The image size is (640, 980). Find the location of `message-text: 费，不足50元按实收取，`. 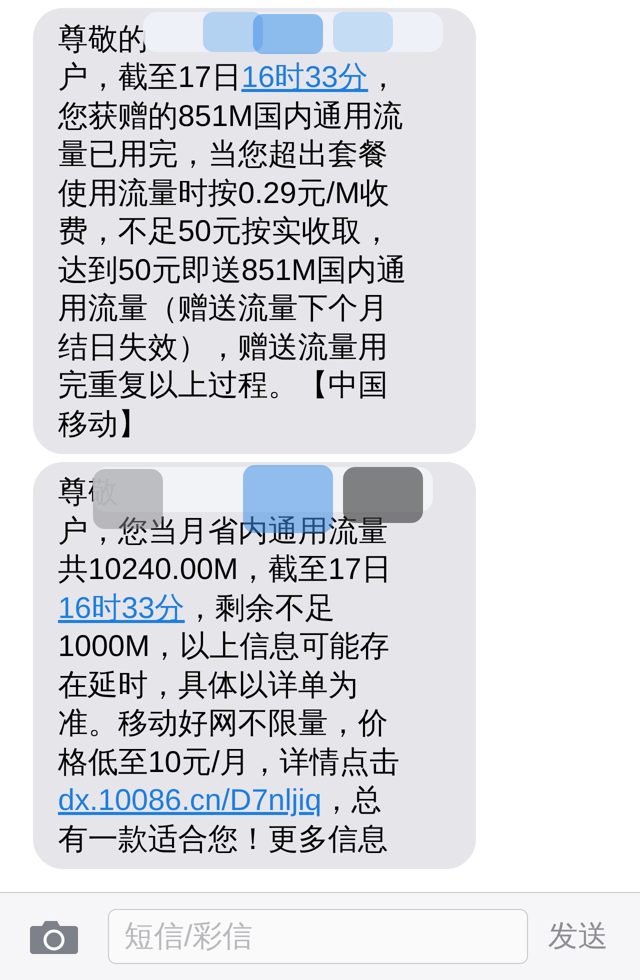

message-text: 费，不足50元按实收取， is located at coordinates (225, 232).